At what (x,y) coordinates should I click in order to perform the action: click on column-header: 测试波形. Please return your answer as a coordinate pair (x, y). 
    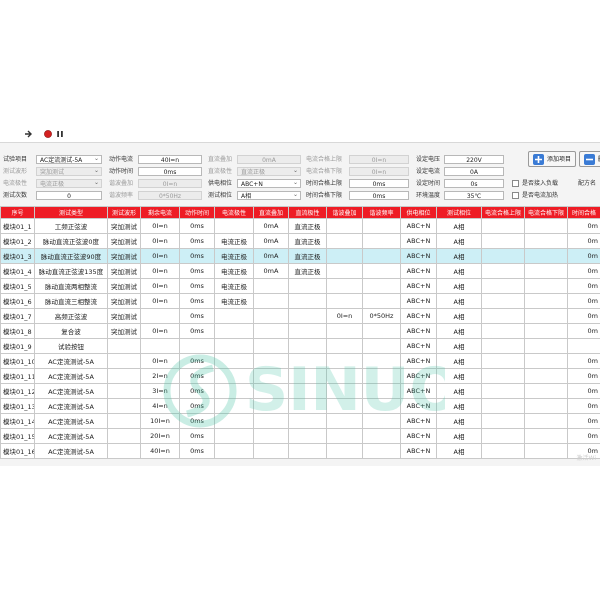
    Looking at the image, I should click on (124, 212).